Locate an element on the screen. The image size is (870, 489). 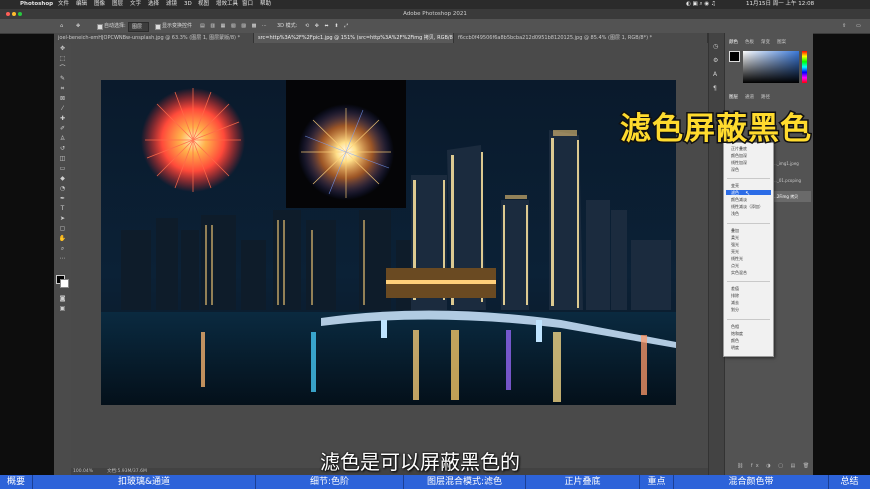
chapter-item: 概要 is located at coordinates (16, 482).